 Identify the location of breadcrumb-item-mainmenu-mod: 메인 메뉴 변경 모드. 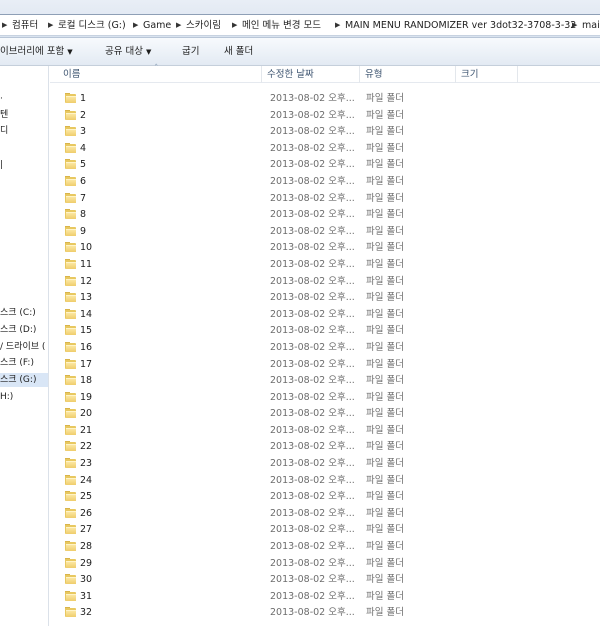
(281, 25).